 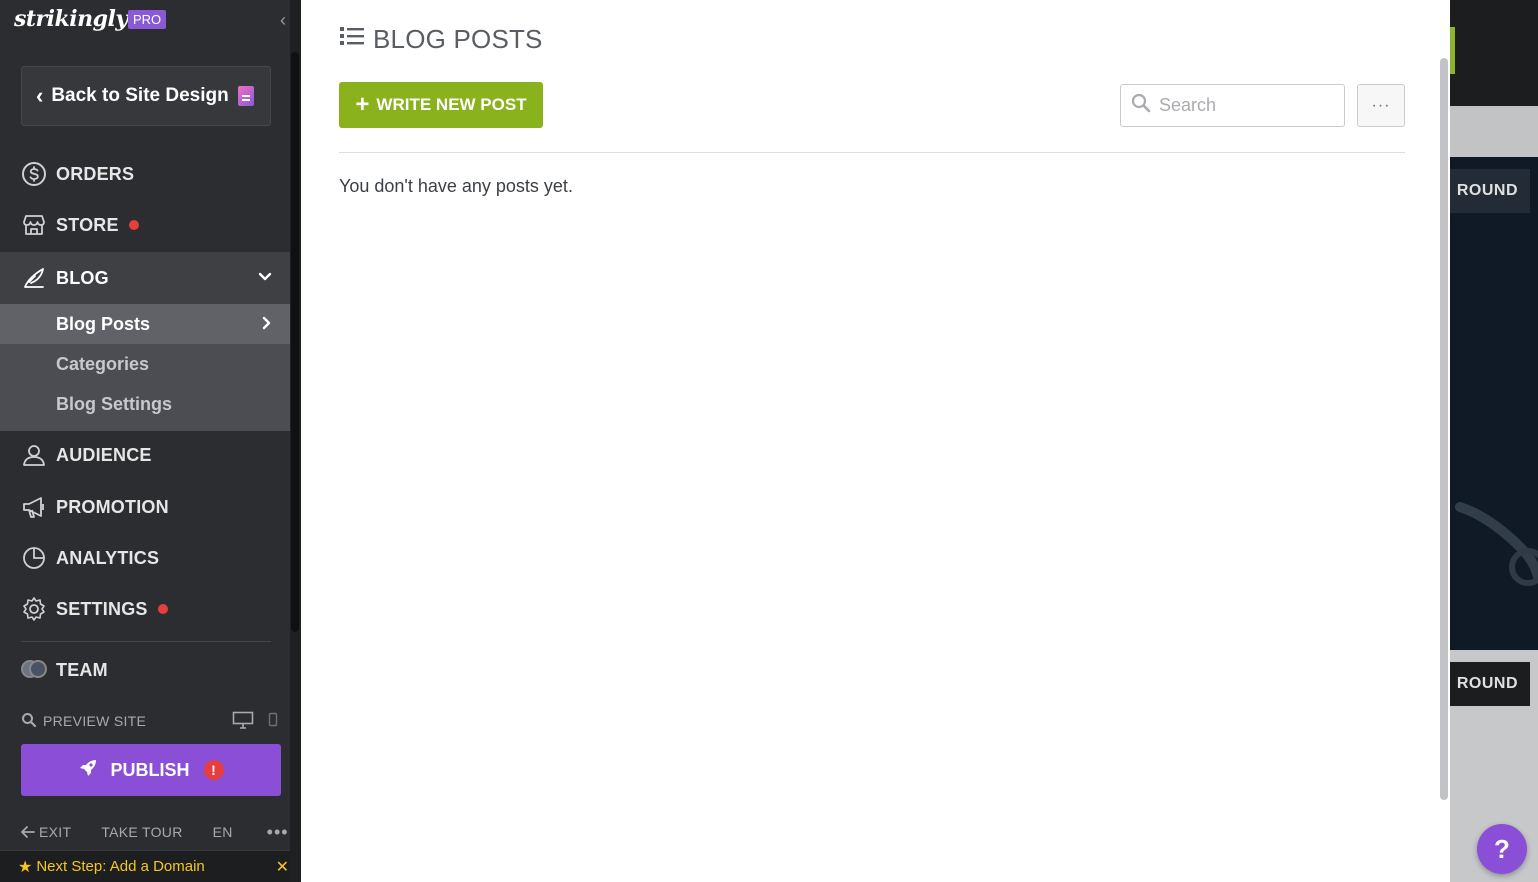 What do you see at coordinates (456, 186) in the screenshot?
I see `empty-state-message: You don't have any posts yet.` at bounding box center [456, 186].